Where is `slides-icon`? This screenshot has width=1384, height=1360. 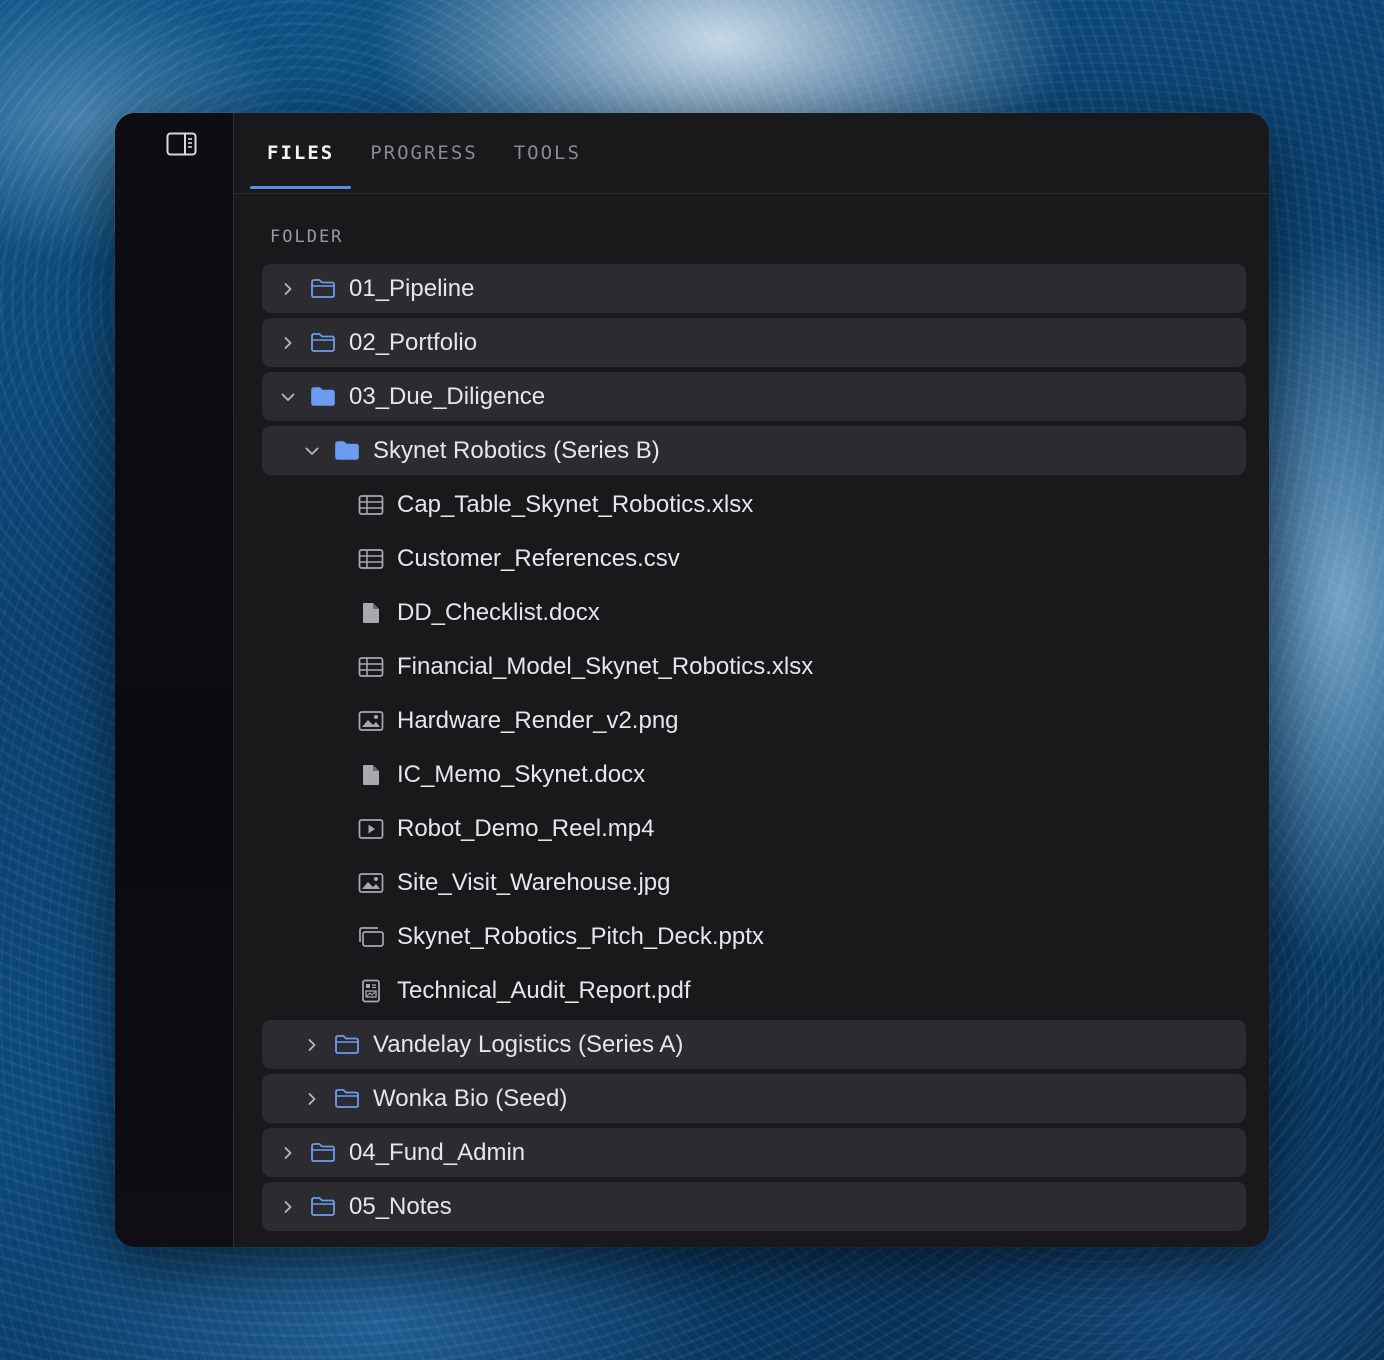 slides-icon is located at coordinates (371, 937).